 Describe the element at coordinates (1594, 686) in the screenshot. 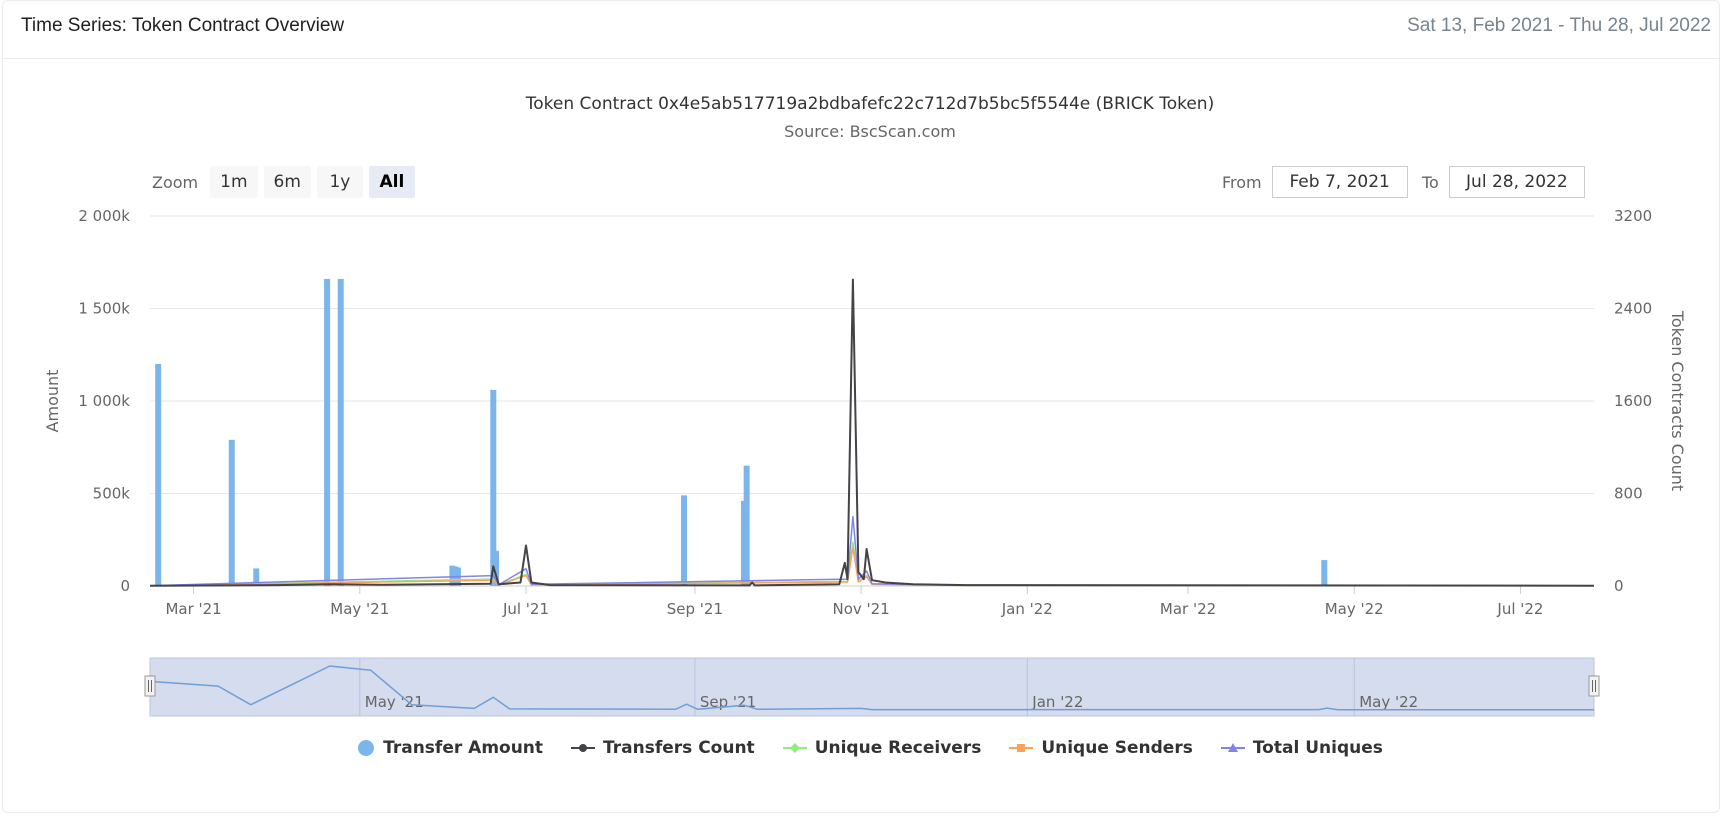

I see `navigator-right-handle` at that location.